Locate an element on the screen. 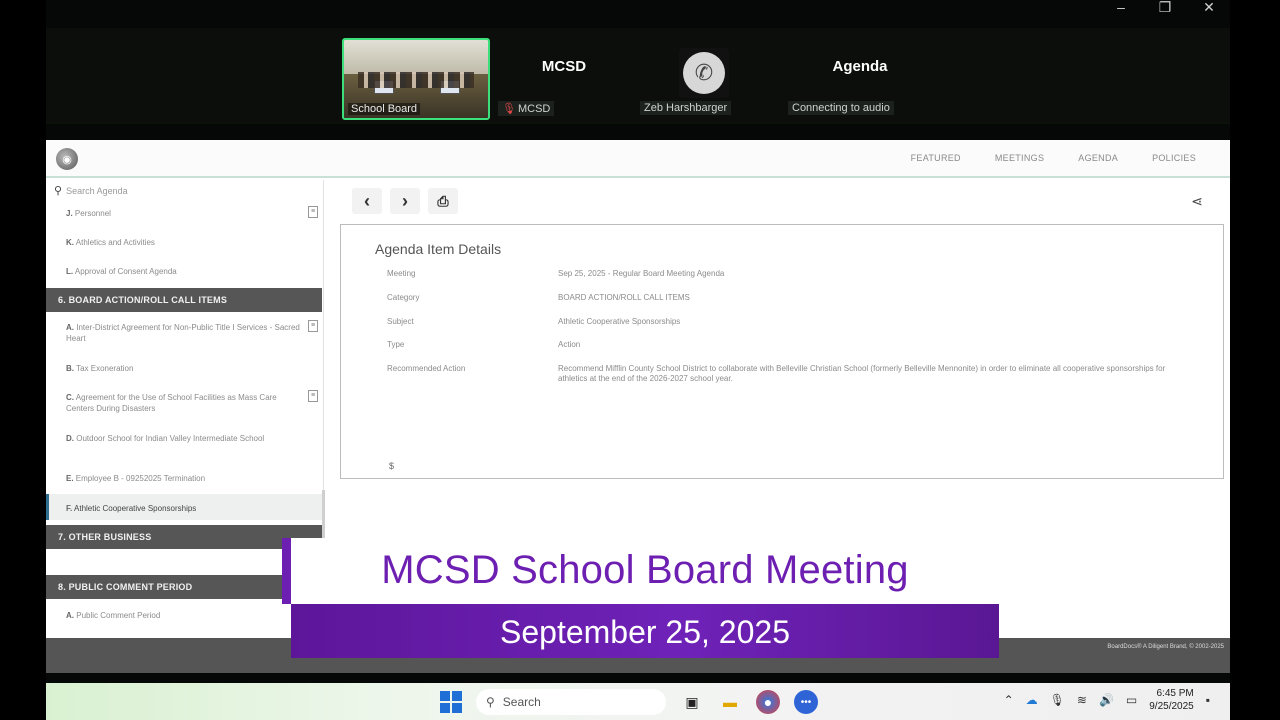  nav-featured: FEATURED is located at coordinates (936, 158).